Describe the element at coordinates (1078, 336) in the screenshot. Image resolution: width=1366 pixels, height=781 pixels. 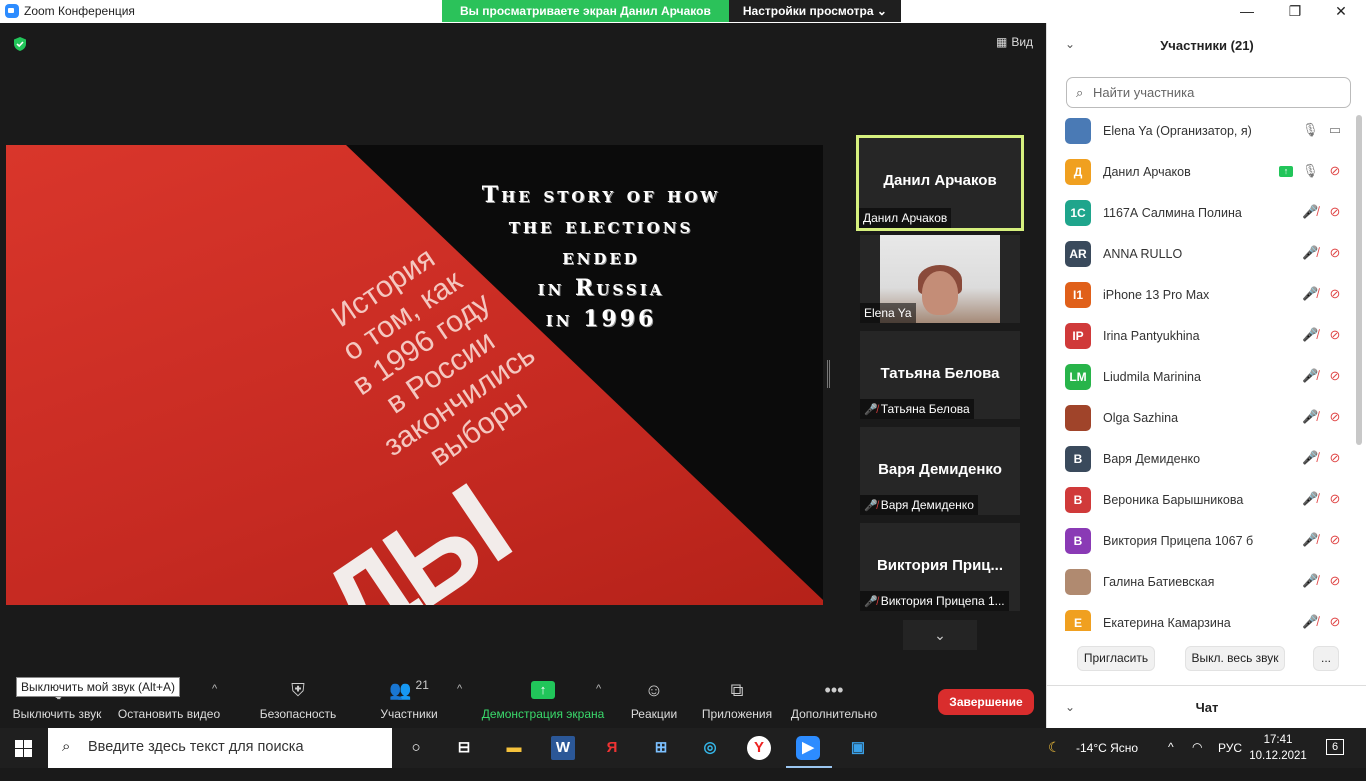
I see `avatar: IP` at that location.